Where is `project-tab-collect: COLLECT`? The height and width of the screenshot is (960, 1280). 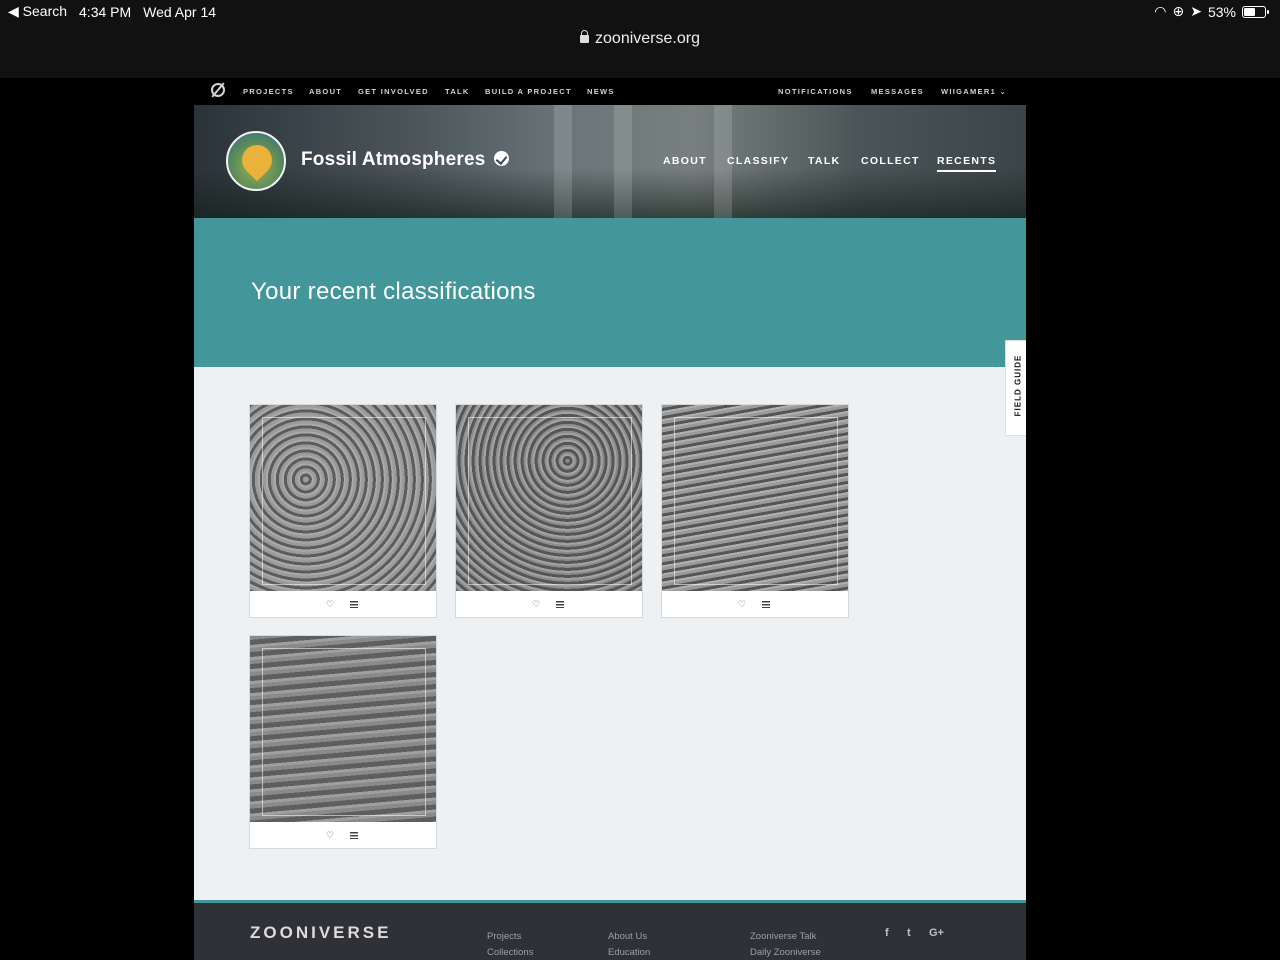
project-tab-collect: COLLECT is located at coordinates (890, 161).